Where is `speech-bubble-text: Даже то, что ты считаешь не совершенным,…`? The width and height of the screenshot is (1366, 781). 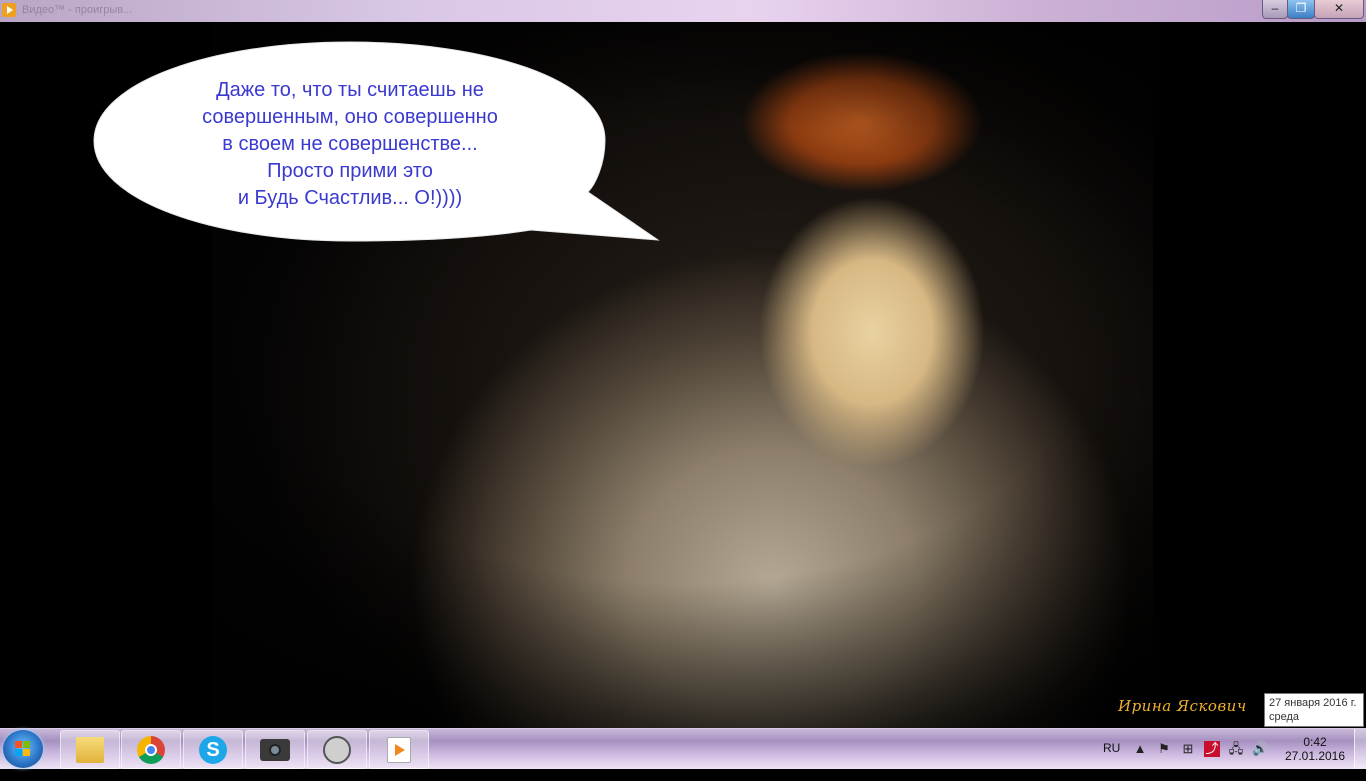 speech-bubble-text: Даже то, что ты считаешь не совершенным,… is located at coordinates (350, 144).